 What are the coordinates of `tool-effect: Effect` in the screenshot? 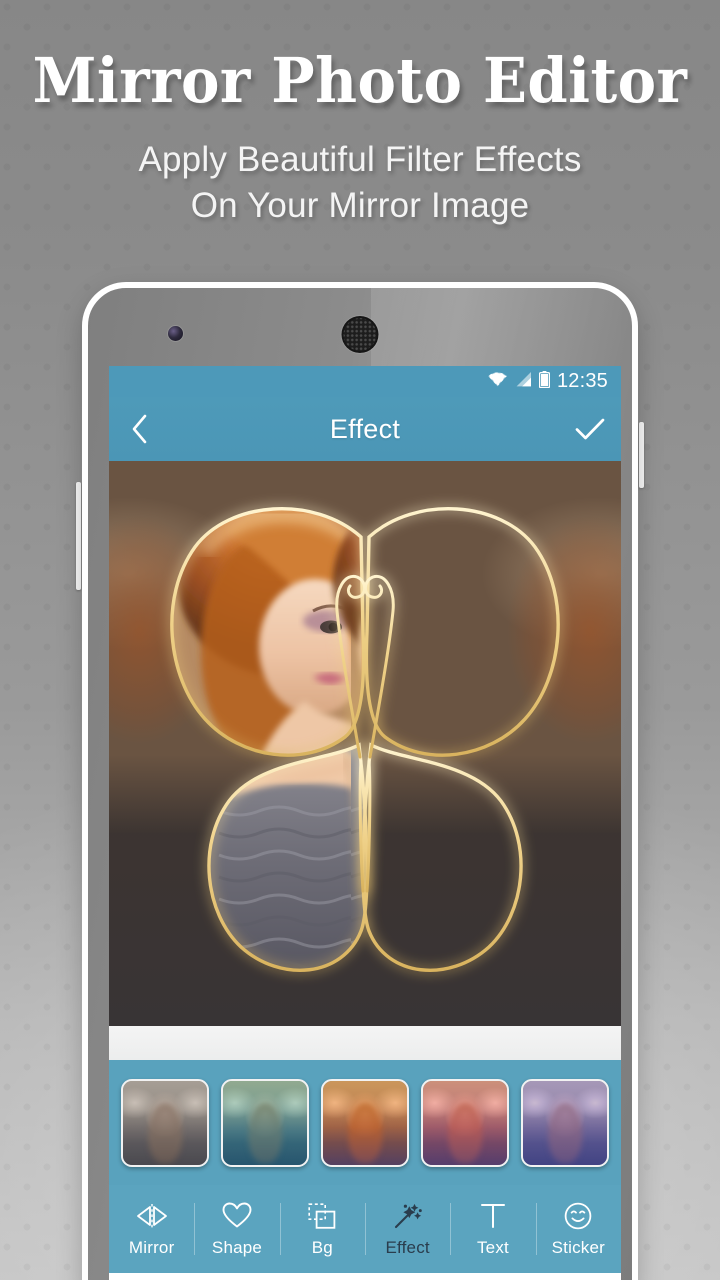 It's located at (407, 1229).